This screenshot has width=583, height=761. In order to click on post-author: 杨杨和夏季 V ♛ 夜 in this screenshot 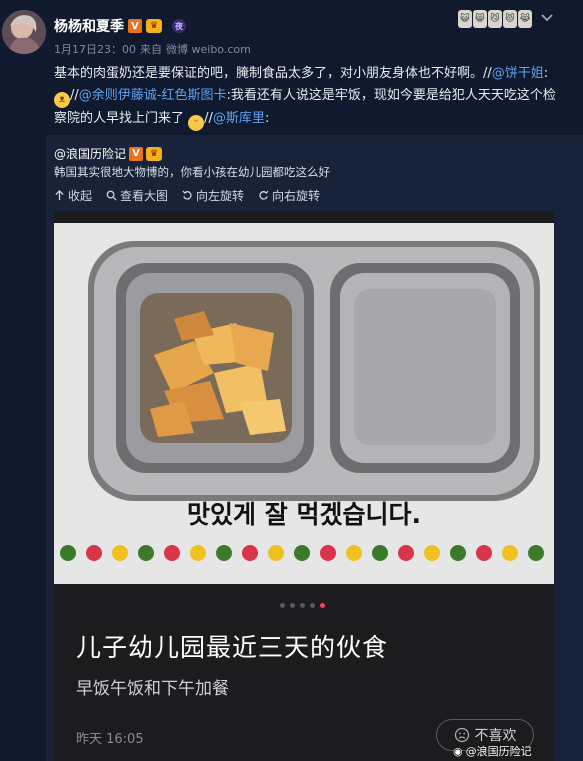, I will do `click(120, 26)`.